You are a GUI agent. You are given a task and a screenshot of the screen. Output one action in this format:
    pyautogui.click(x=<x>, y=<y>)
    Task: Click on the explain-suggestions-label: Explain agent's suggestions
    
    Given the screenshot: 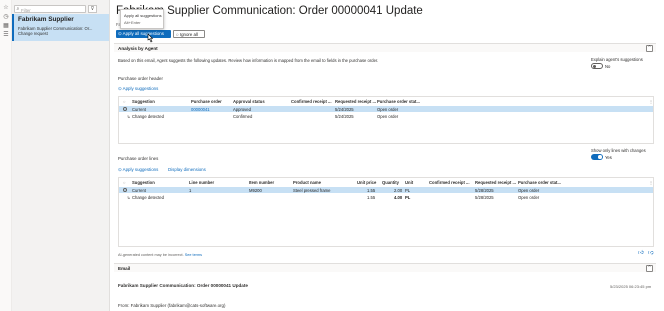 What is the action you would take?
    pyautogui.click(x=617, y=59)
    